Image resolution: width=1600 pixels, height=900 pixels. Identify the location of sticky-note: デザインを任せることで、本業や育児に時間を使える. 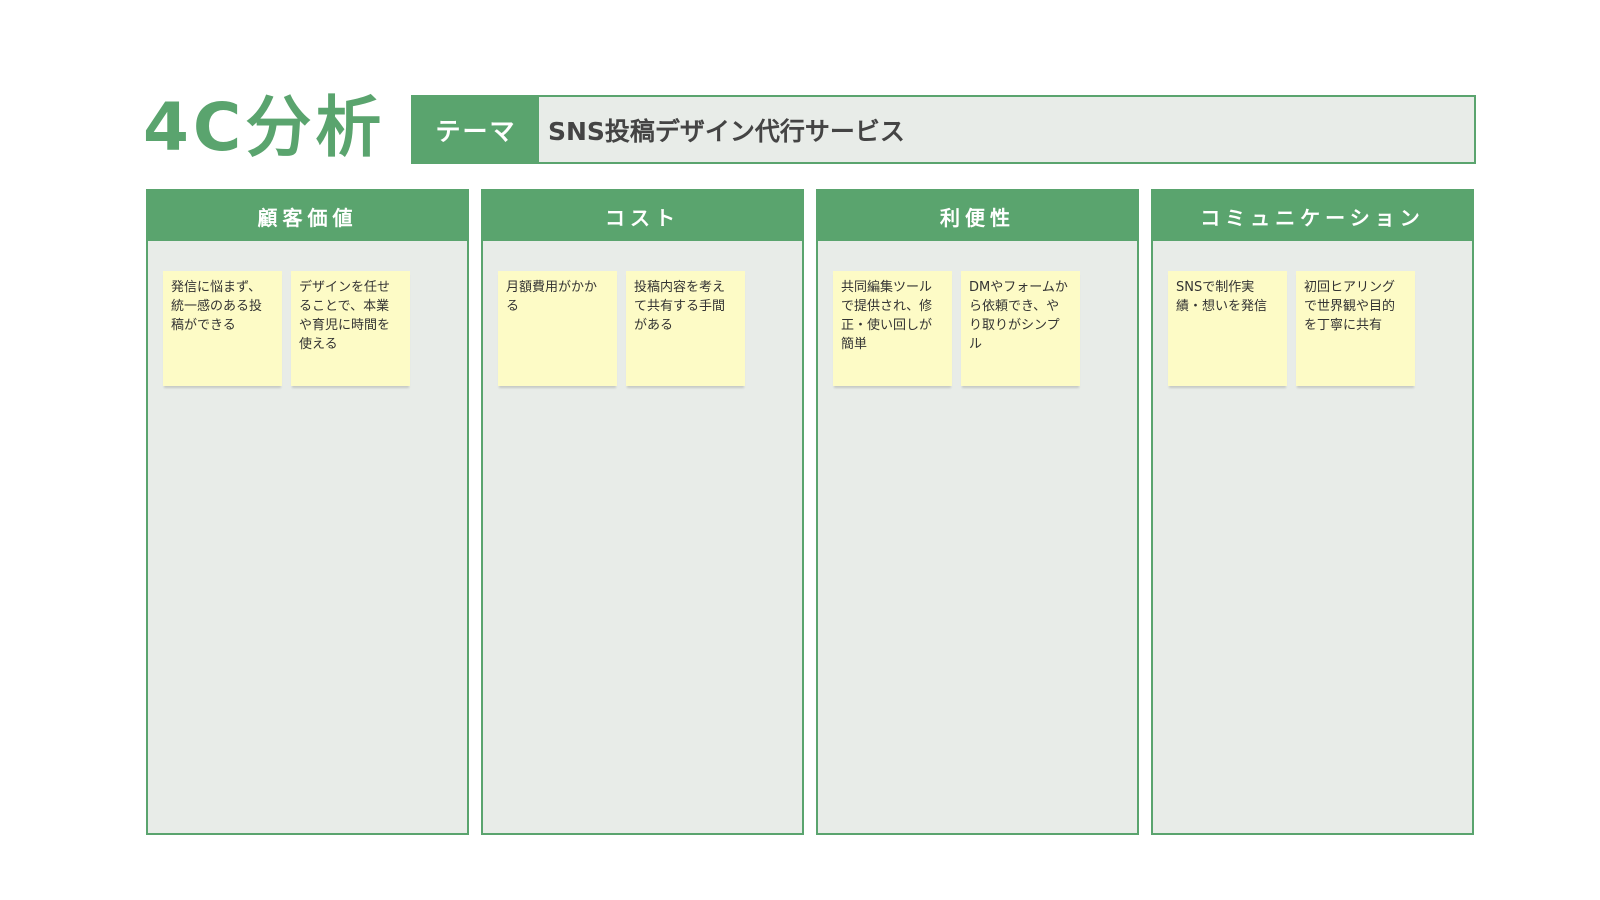
(350, 328).